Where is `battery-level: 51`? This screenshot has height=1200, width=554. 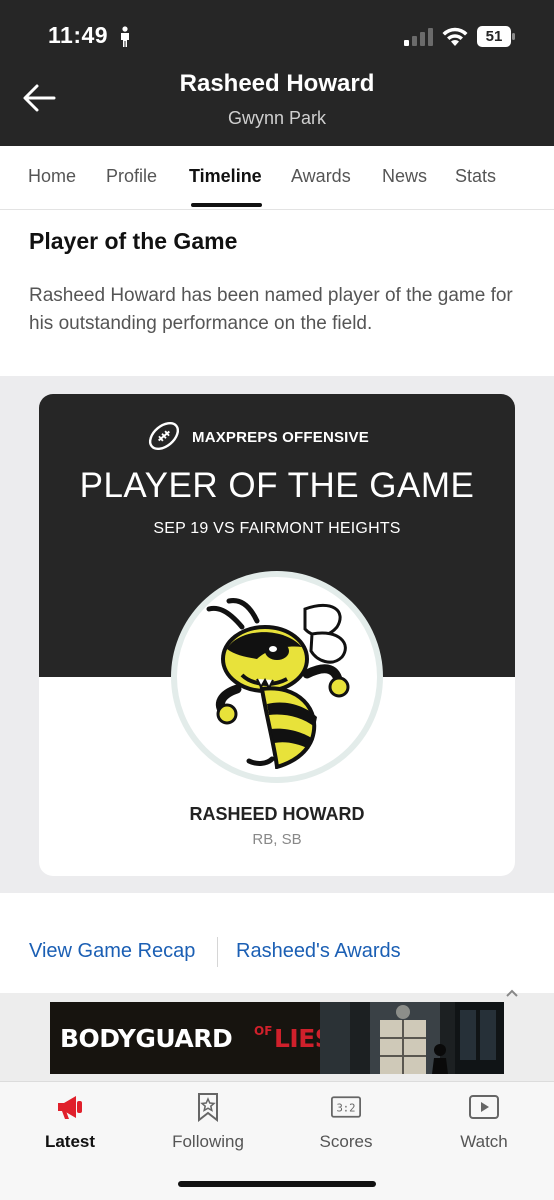 battery-level: 51 is located at coordinates (494, 36).